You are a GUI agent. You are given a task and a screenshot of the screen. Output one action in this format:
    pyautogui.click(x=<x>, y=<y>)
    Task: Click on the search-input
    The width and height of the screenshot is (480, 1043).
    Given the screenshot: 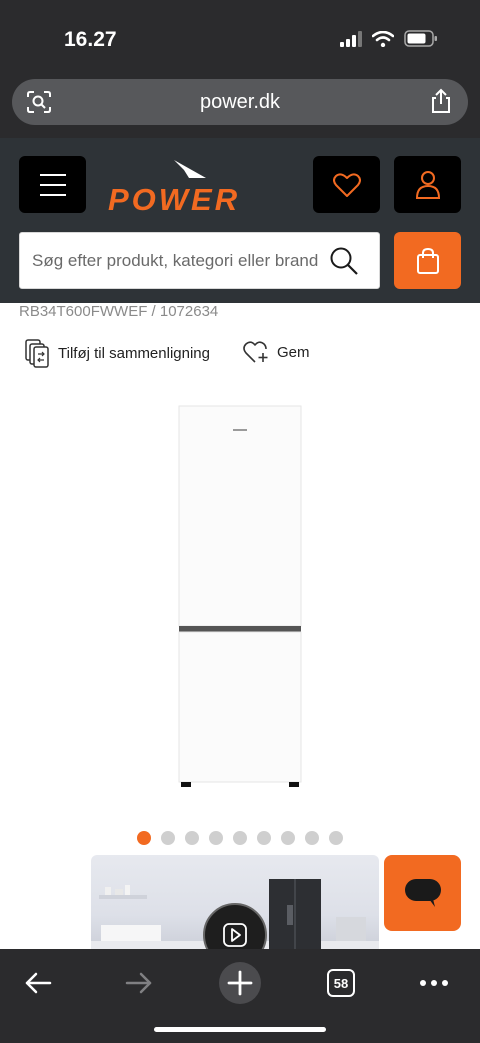 What is the action you would take?
    pyautogui.click(x=175, y=260)
    